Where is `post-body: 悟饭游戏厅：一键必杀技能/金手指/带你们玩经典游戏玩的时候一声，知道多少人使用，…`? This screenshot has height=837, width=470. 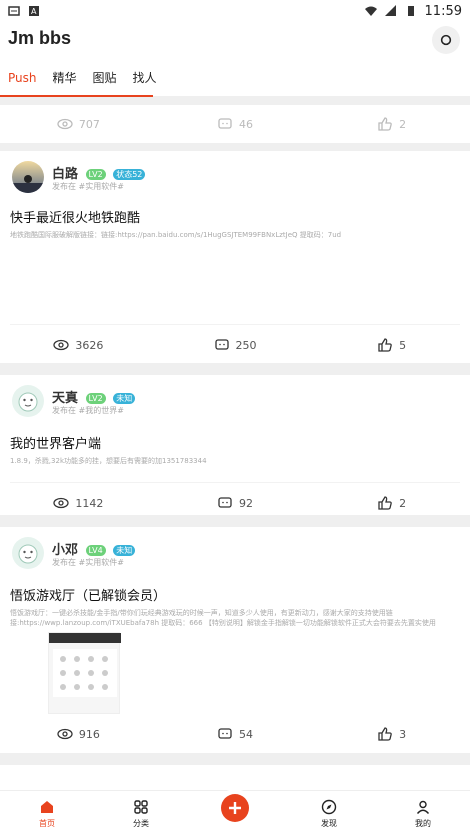 post-body: 悟饭游戏厅：一键必杀技能/金手指/带你们玩经典游戏玩的时候一声，知道多少人使用，… is located at coordinates (235, 616).